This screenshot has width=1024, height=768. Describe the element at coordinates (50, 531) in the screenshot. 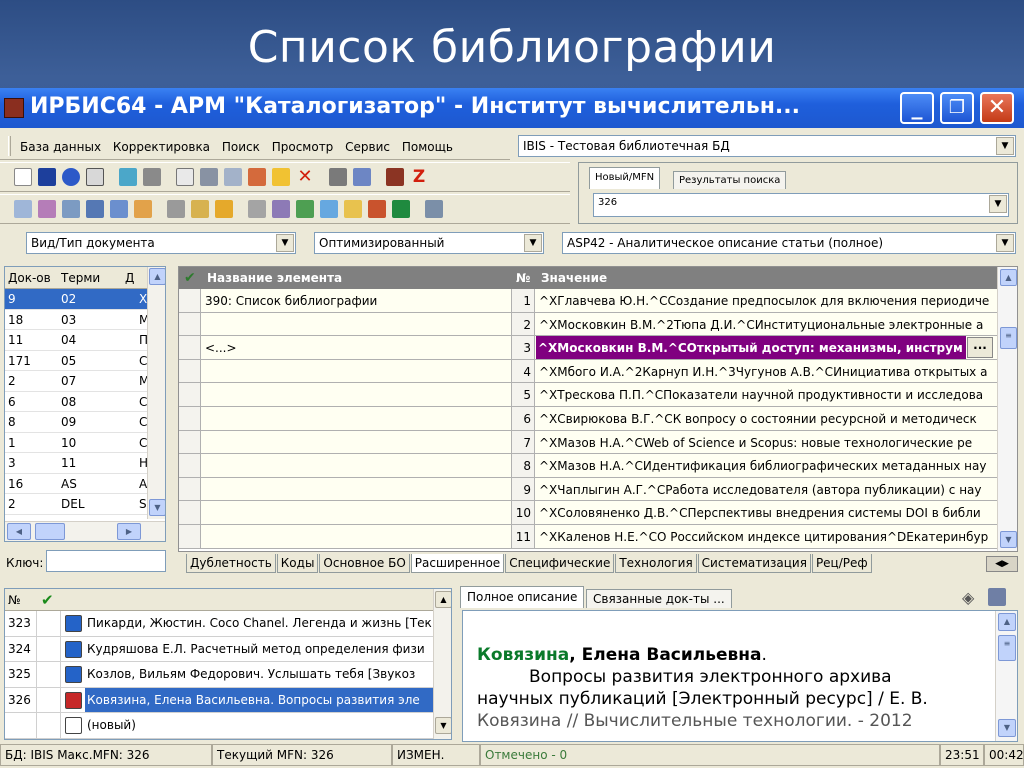

I see `scroll-thumb` at that location.